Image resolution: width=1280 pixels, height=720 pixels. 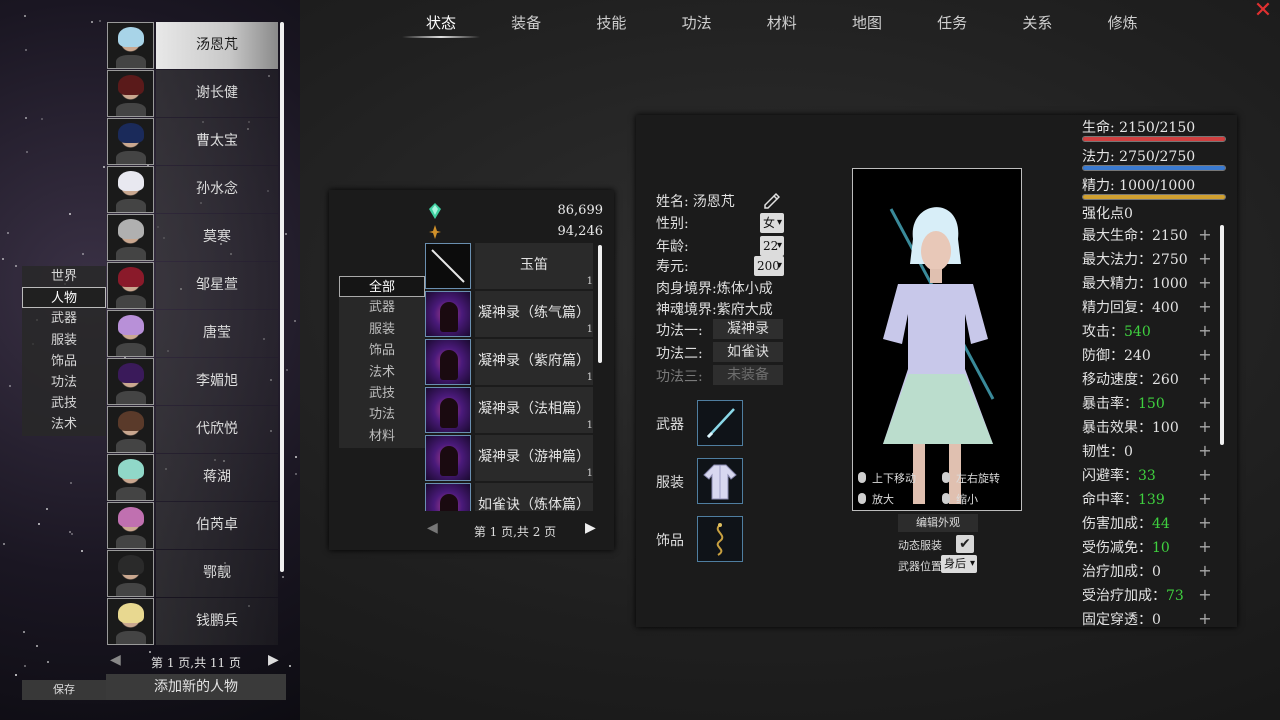 What do you see at coordinates (64, 340) in the screenshot?
I see `left-menu-item-3: 服装` at bounding box center [64, 340].